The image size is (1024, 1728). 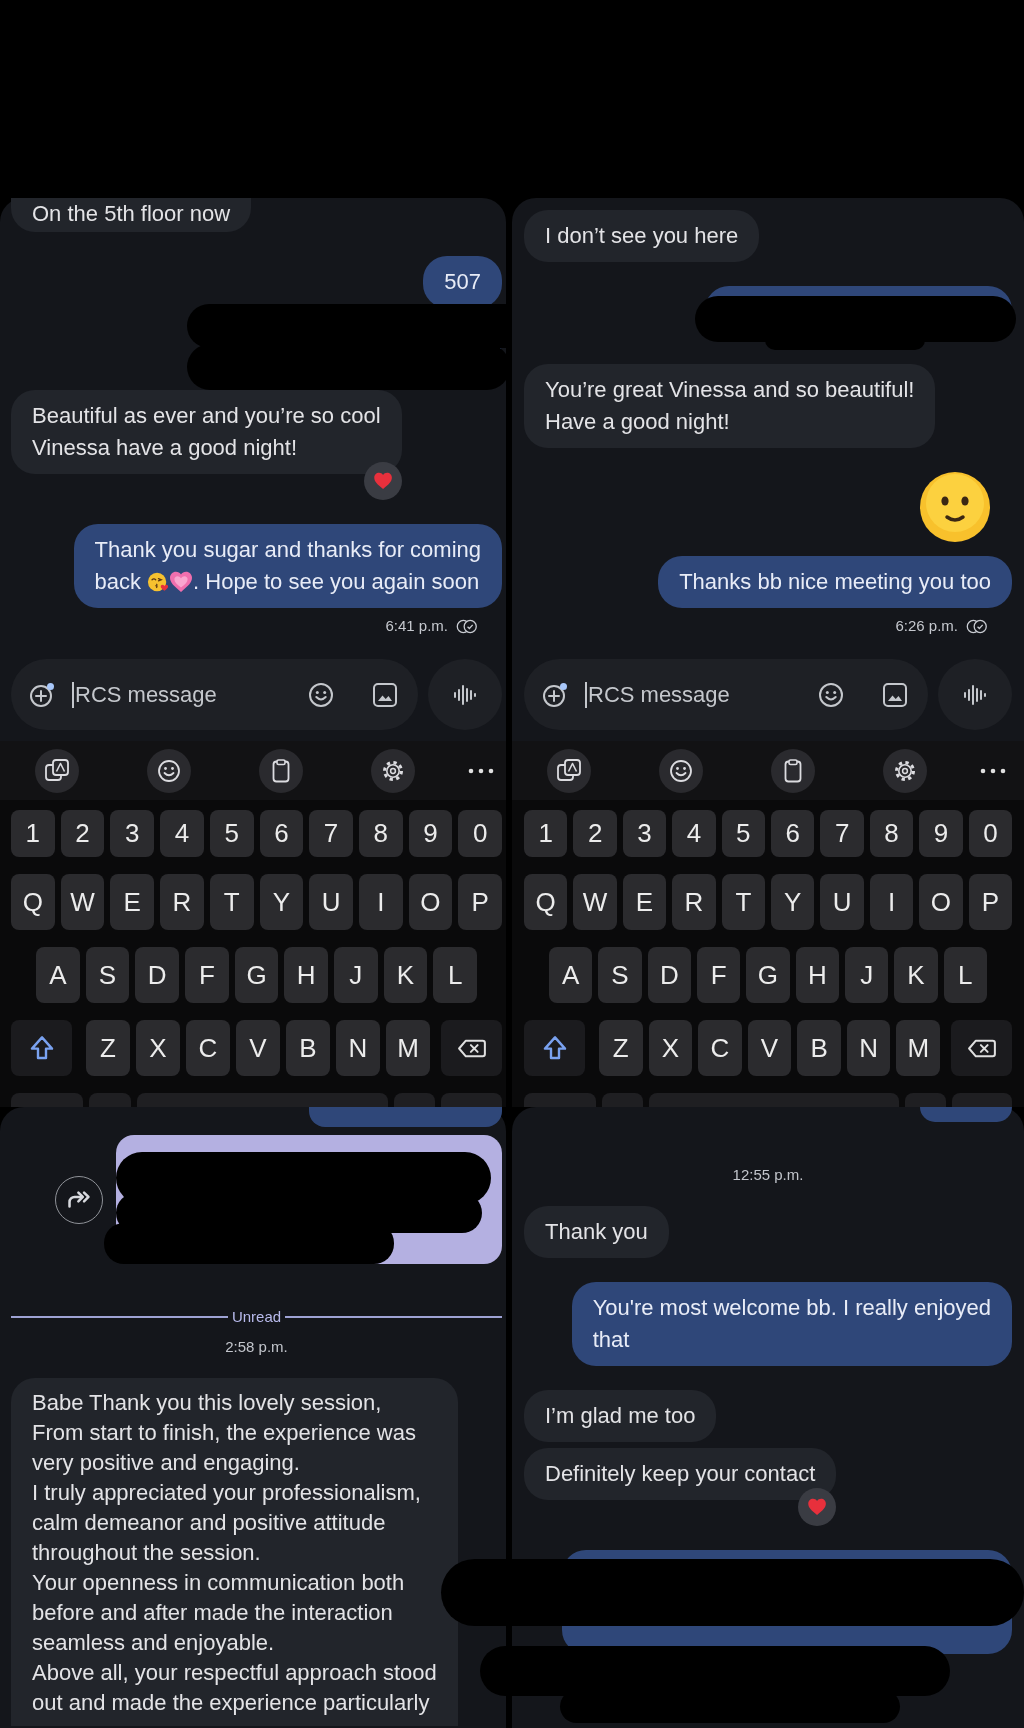 What do you see at coordinates (926, 626) in the screenshot?
I see `message-time: 6:26 p.m.` at bounding box center [926, 626].